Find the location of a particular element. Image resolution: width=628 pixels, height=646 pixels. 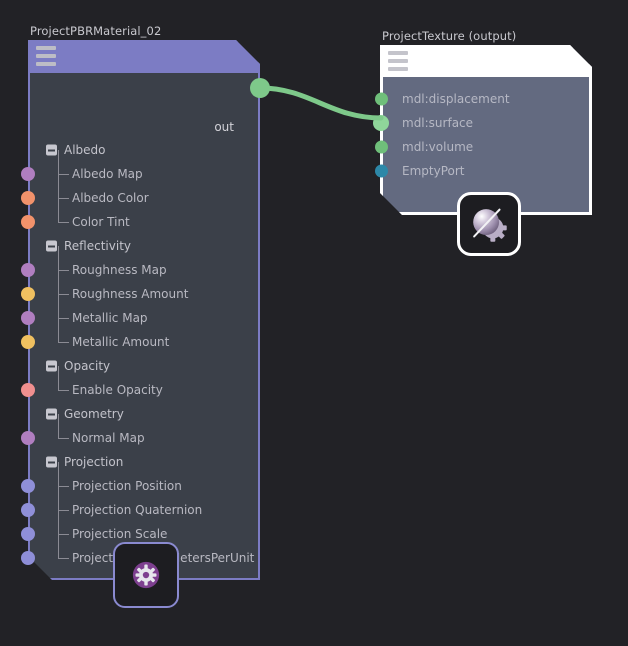

property-label: Albedo Color is located at coordinates (110, 198).